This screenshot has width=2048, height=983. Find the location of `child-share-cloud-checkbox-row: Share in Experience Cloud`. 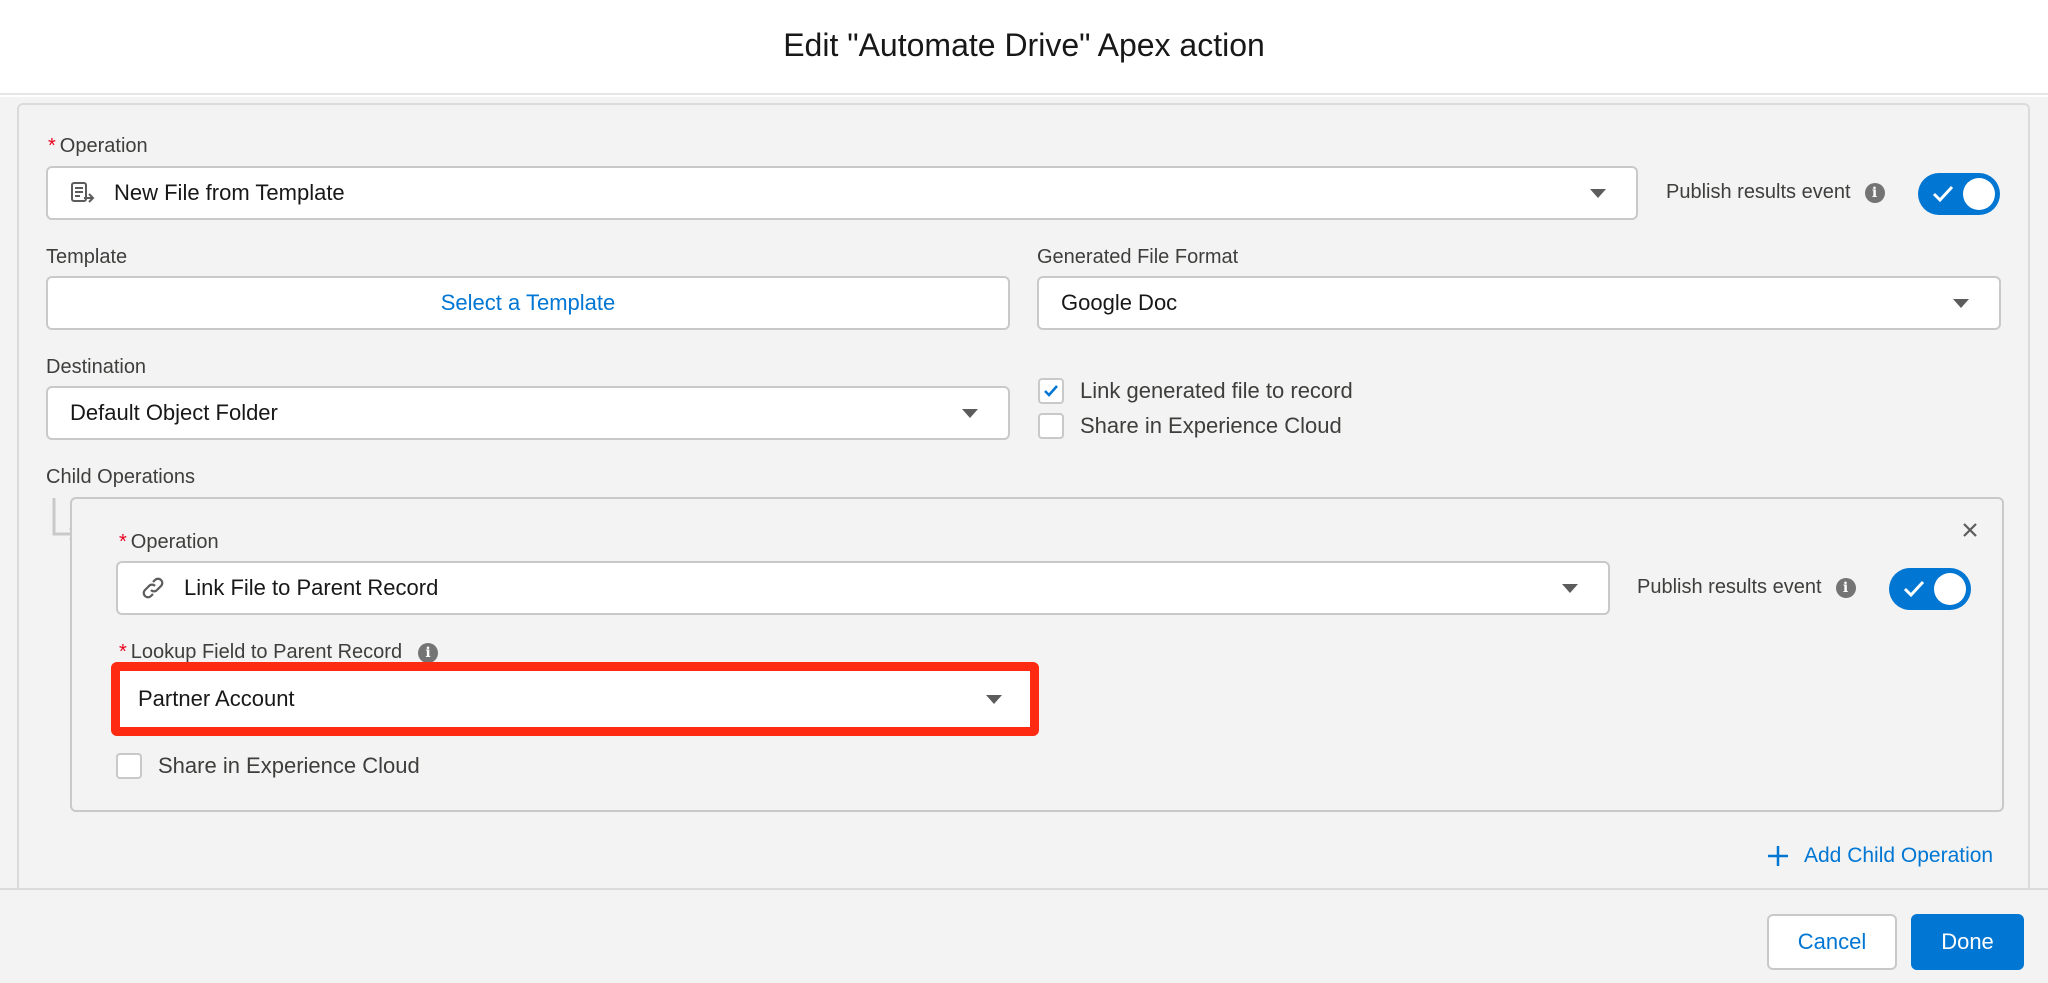

child-share-cloud-checkbox-row: Share in Experience Cloud is located at coordinates (268, 766).